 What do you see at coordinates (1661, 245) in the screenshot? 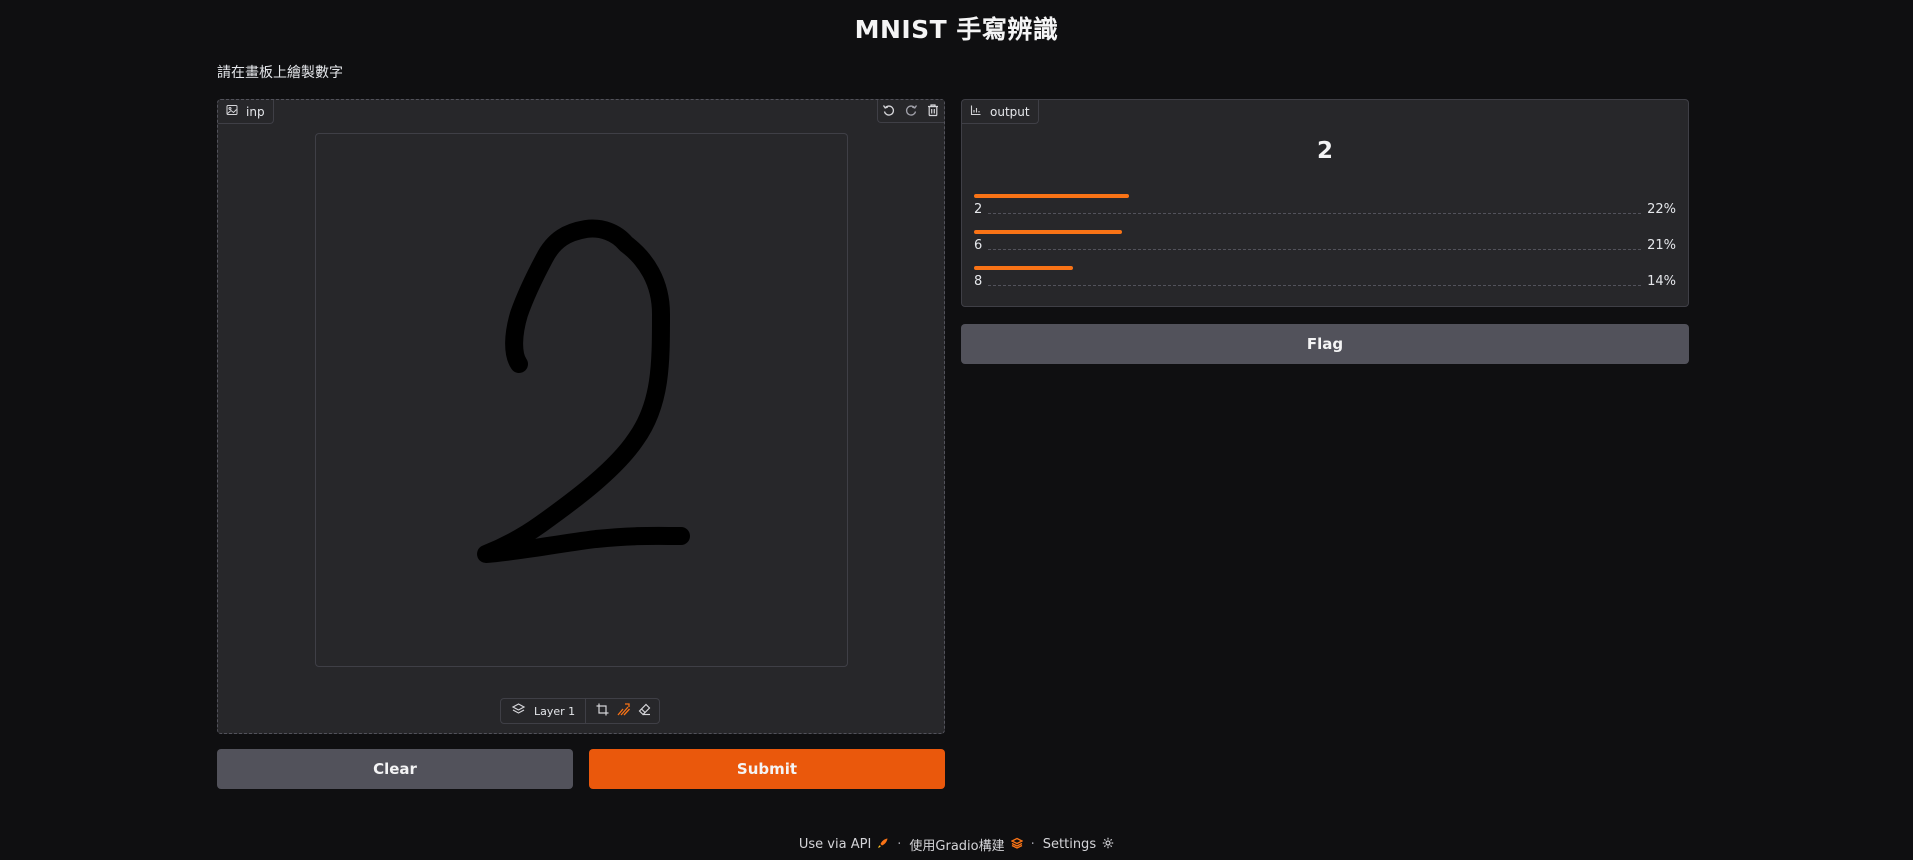
I see `confidence-percent: 21%` at bounding box center [1661, 245].